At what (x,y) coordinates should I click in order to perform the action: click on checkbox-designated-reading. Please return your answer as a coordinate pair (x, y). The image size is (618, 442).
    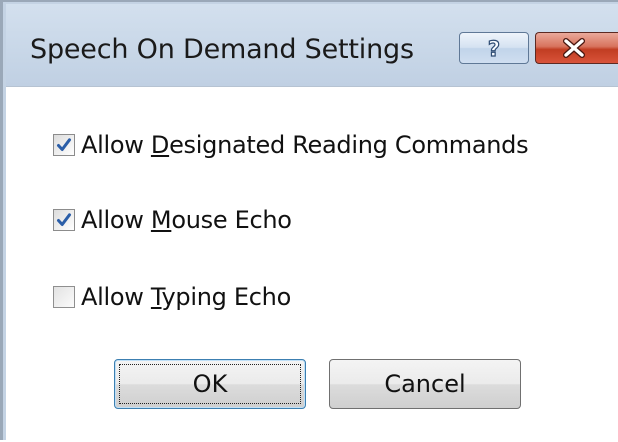
    Looking at the image, I should click on (64, 145).